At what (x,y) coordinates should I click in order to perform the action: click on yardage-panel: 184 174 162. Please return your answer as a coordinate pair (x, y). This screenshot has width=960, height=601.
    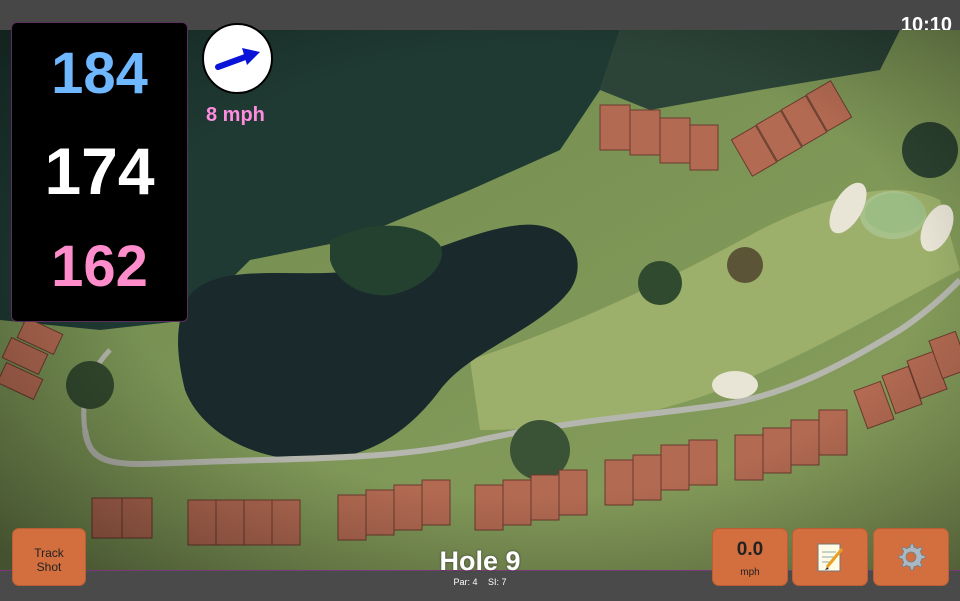
    Looking at the image, I should click on (99, 172).